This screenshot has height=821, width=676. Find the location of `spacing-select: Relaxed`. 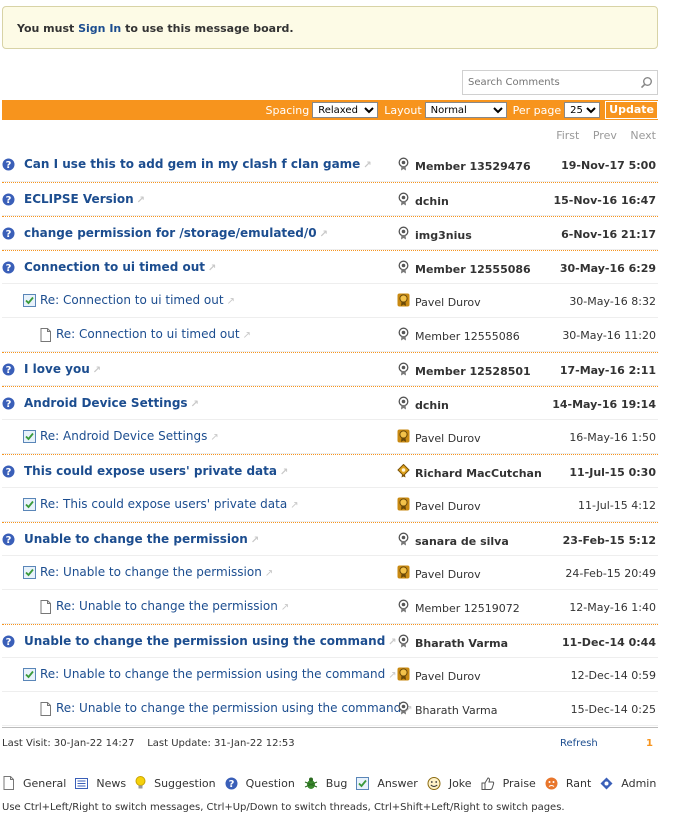

spacing-select: Relaxed is located at coordinates (345, 110).